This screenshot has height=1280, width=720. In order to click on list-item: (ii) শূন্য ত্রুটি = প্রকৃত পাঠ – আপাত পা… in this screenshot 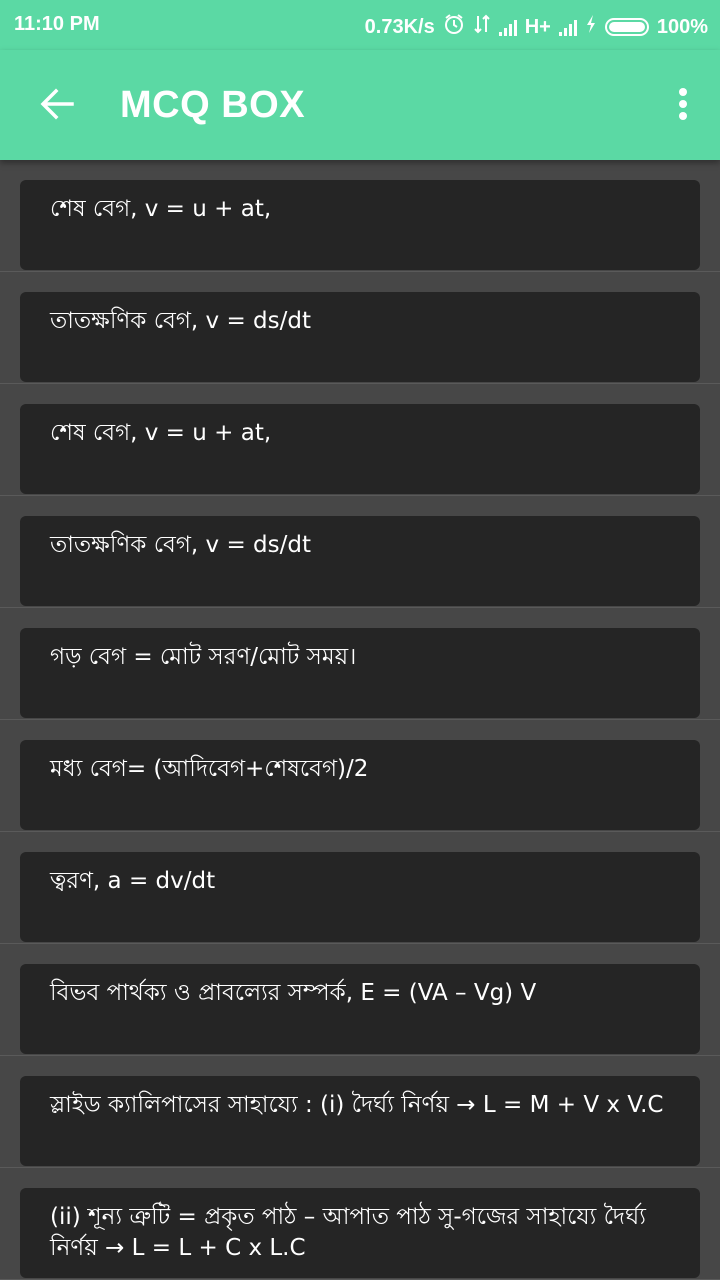, I will do `click(360, 1224)`.